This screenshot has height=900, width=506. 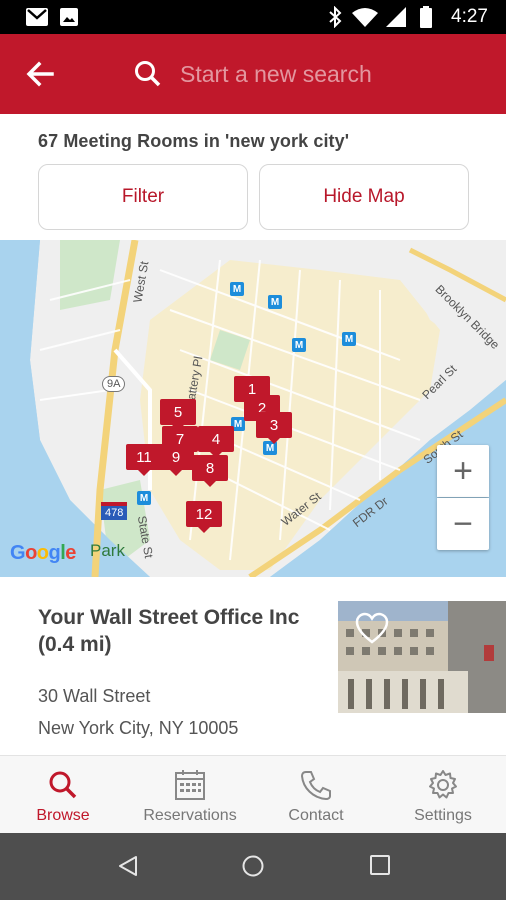 I want to click on nav-label: Reservations, so click(x=190, y=815).